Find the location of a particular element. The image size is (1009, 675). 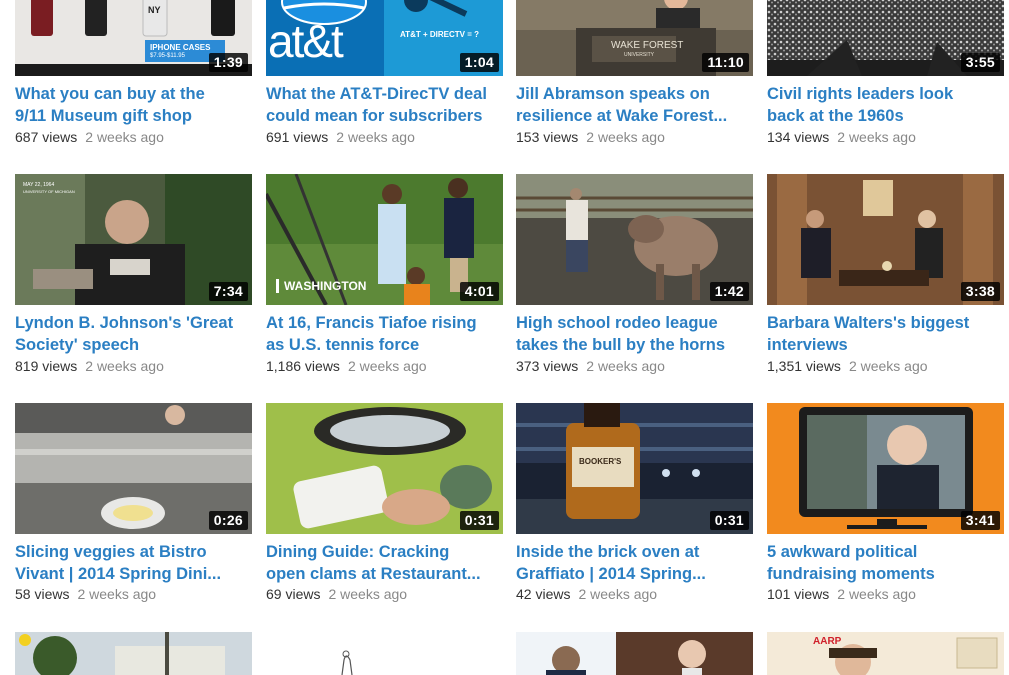

thumbnail-date: MAY 22, 1964 is located at coordinates (39, 185).